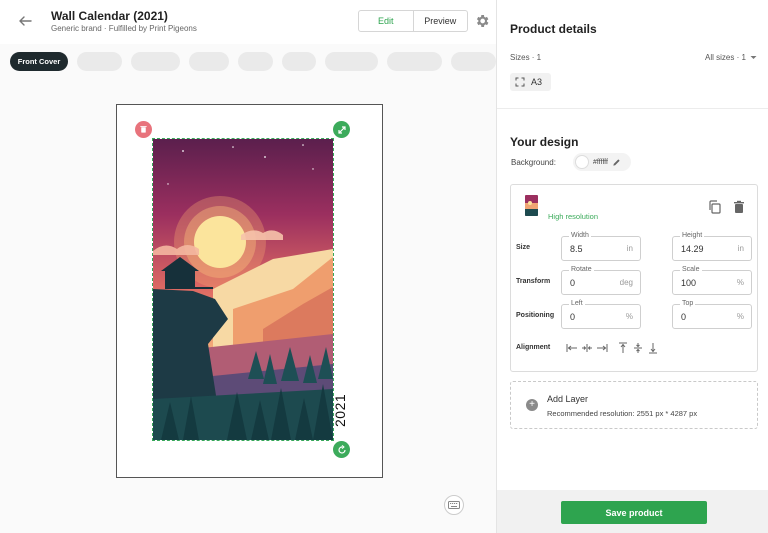  I want to click on divider, so click(632, 108).